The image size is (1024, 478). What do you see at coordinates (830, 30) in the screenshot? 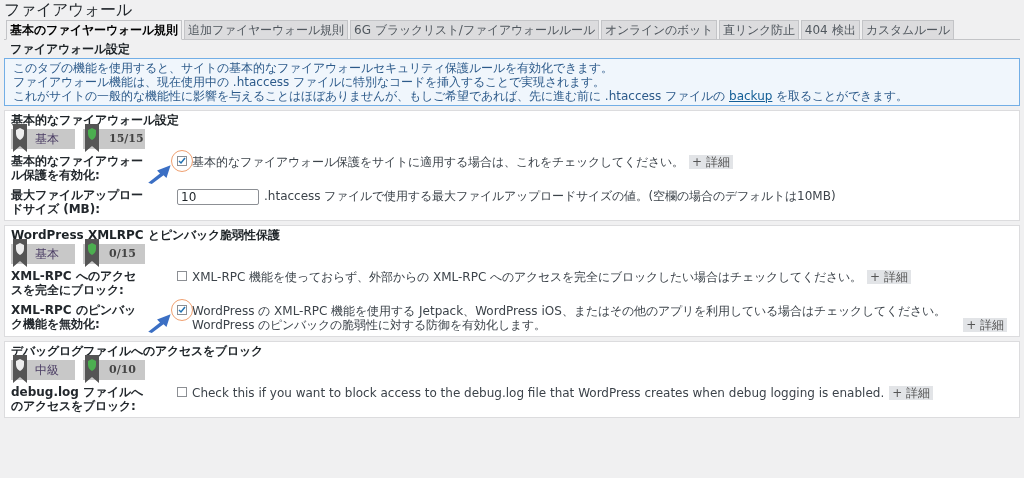
I see `tab: 404 検出` at bounding box center [830, 30].